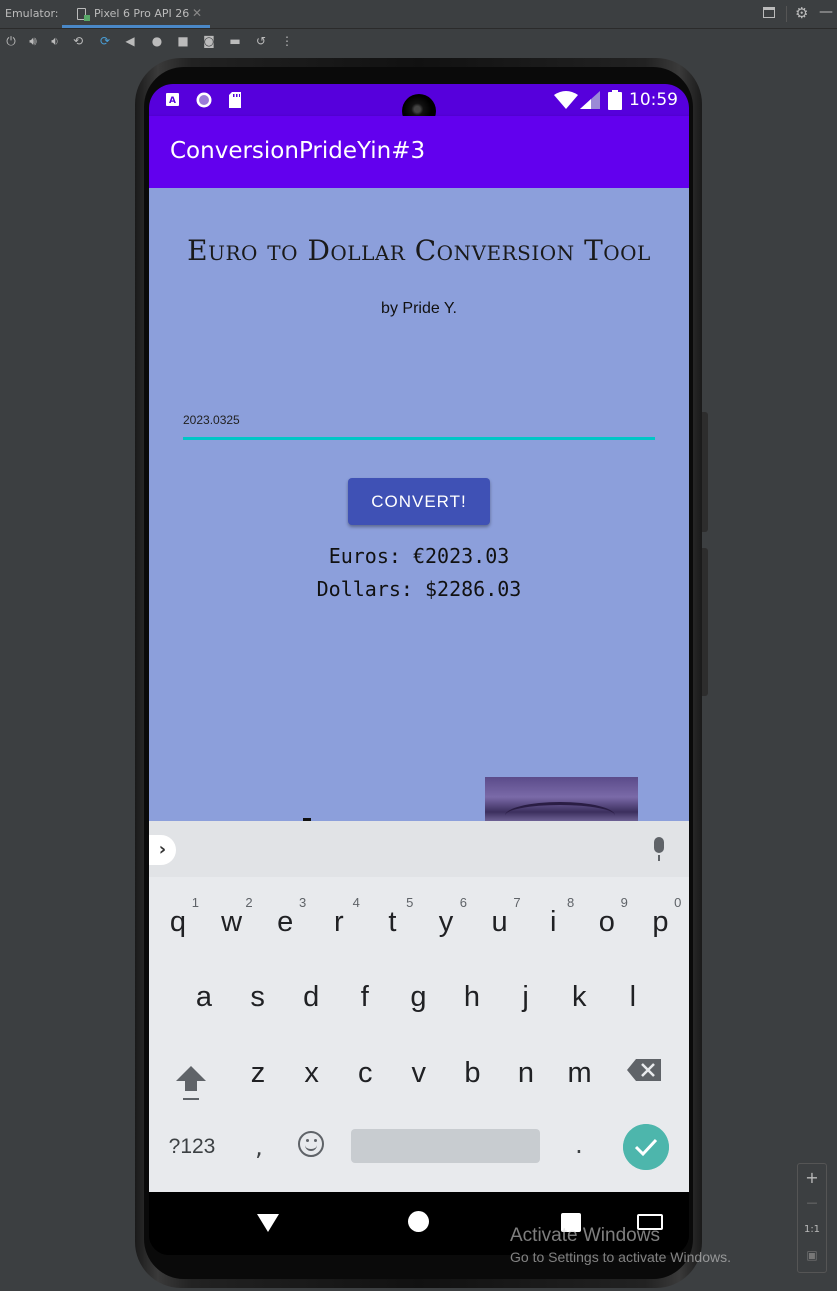  I want to click on gear-icon: ⚙, so click(801, 13).